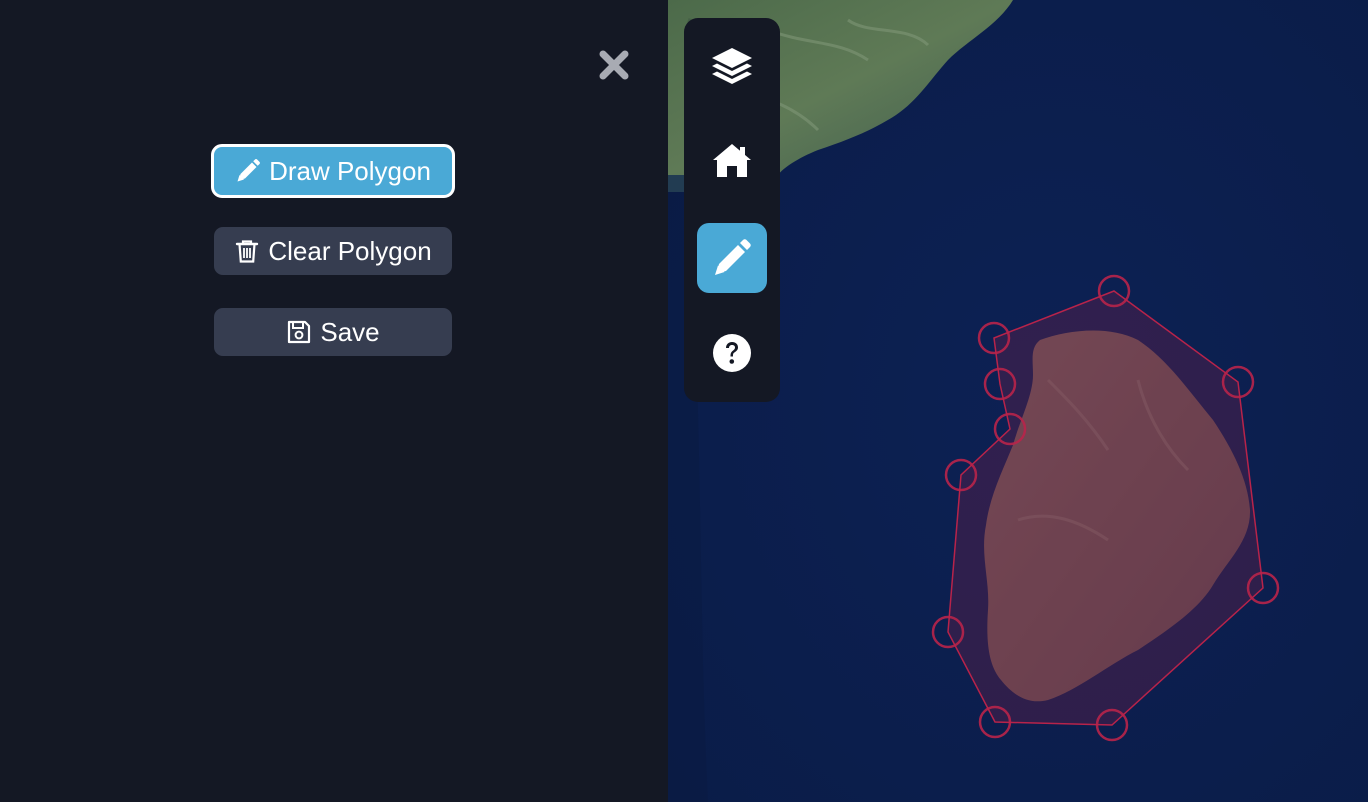 The image size is (1368, 802). What do you see at coordinates (299, 332) in the screenshot?
I see `floppy-disk-icon` at bounding box center [299, 332].